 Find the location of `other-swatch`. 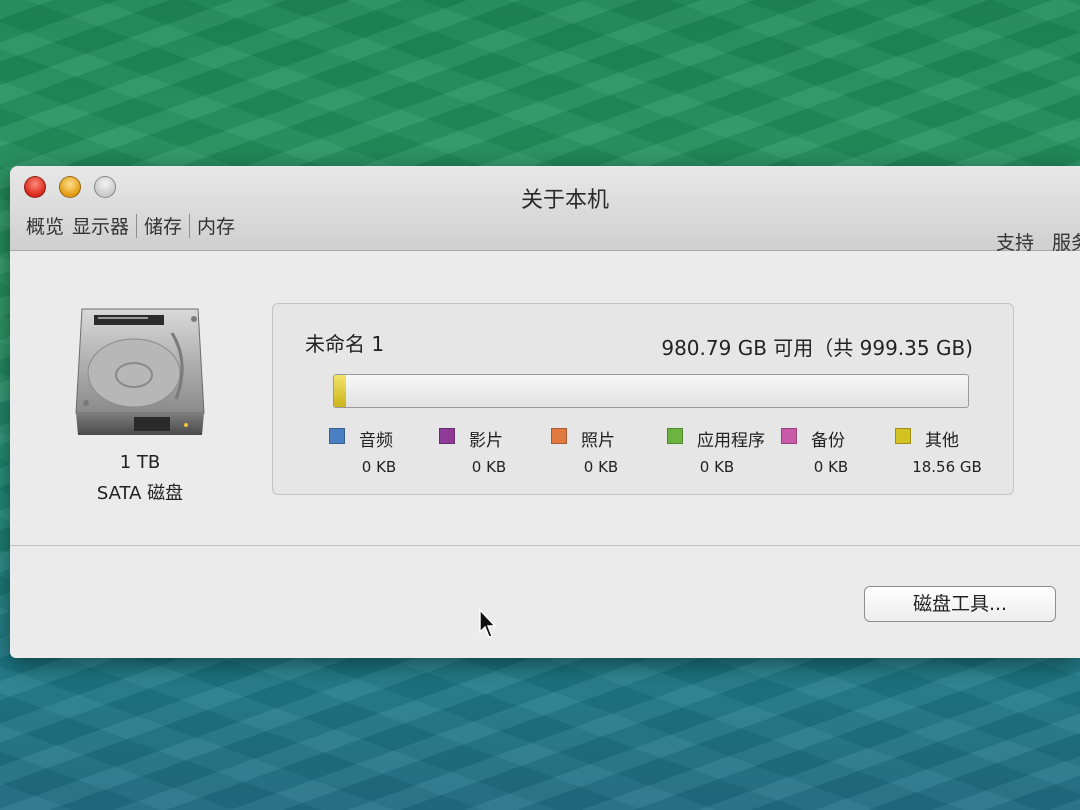

other-swatch is located at coordinates (903, 436).